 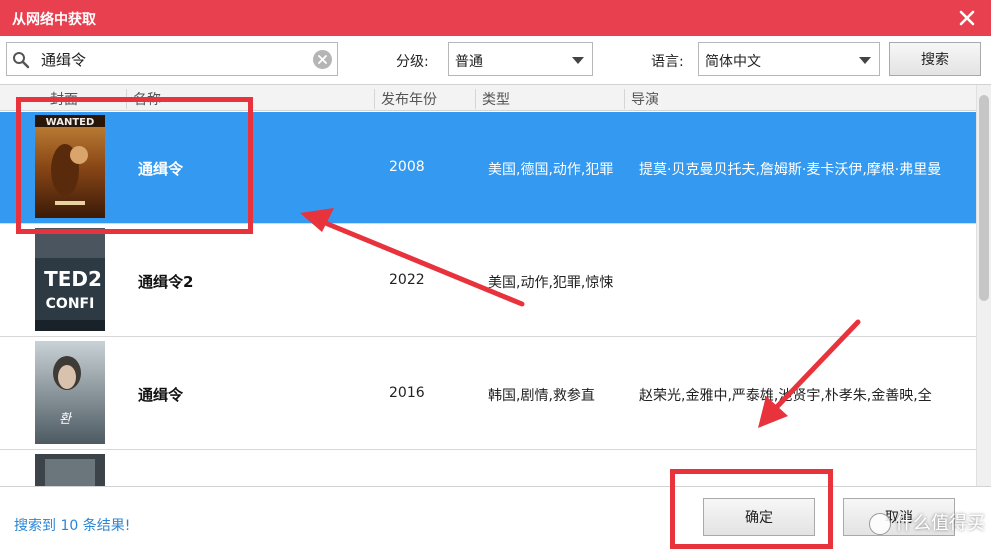 What do you see at coordinates (641, 99) in the screenshot?
I see `column-header-director: 导演` at bounding box center [641, 99].